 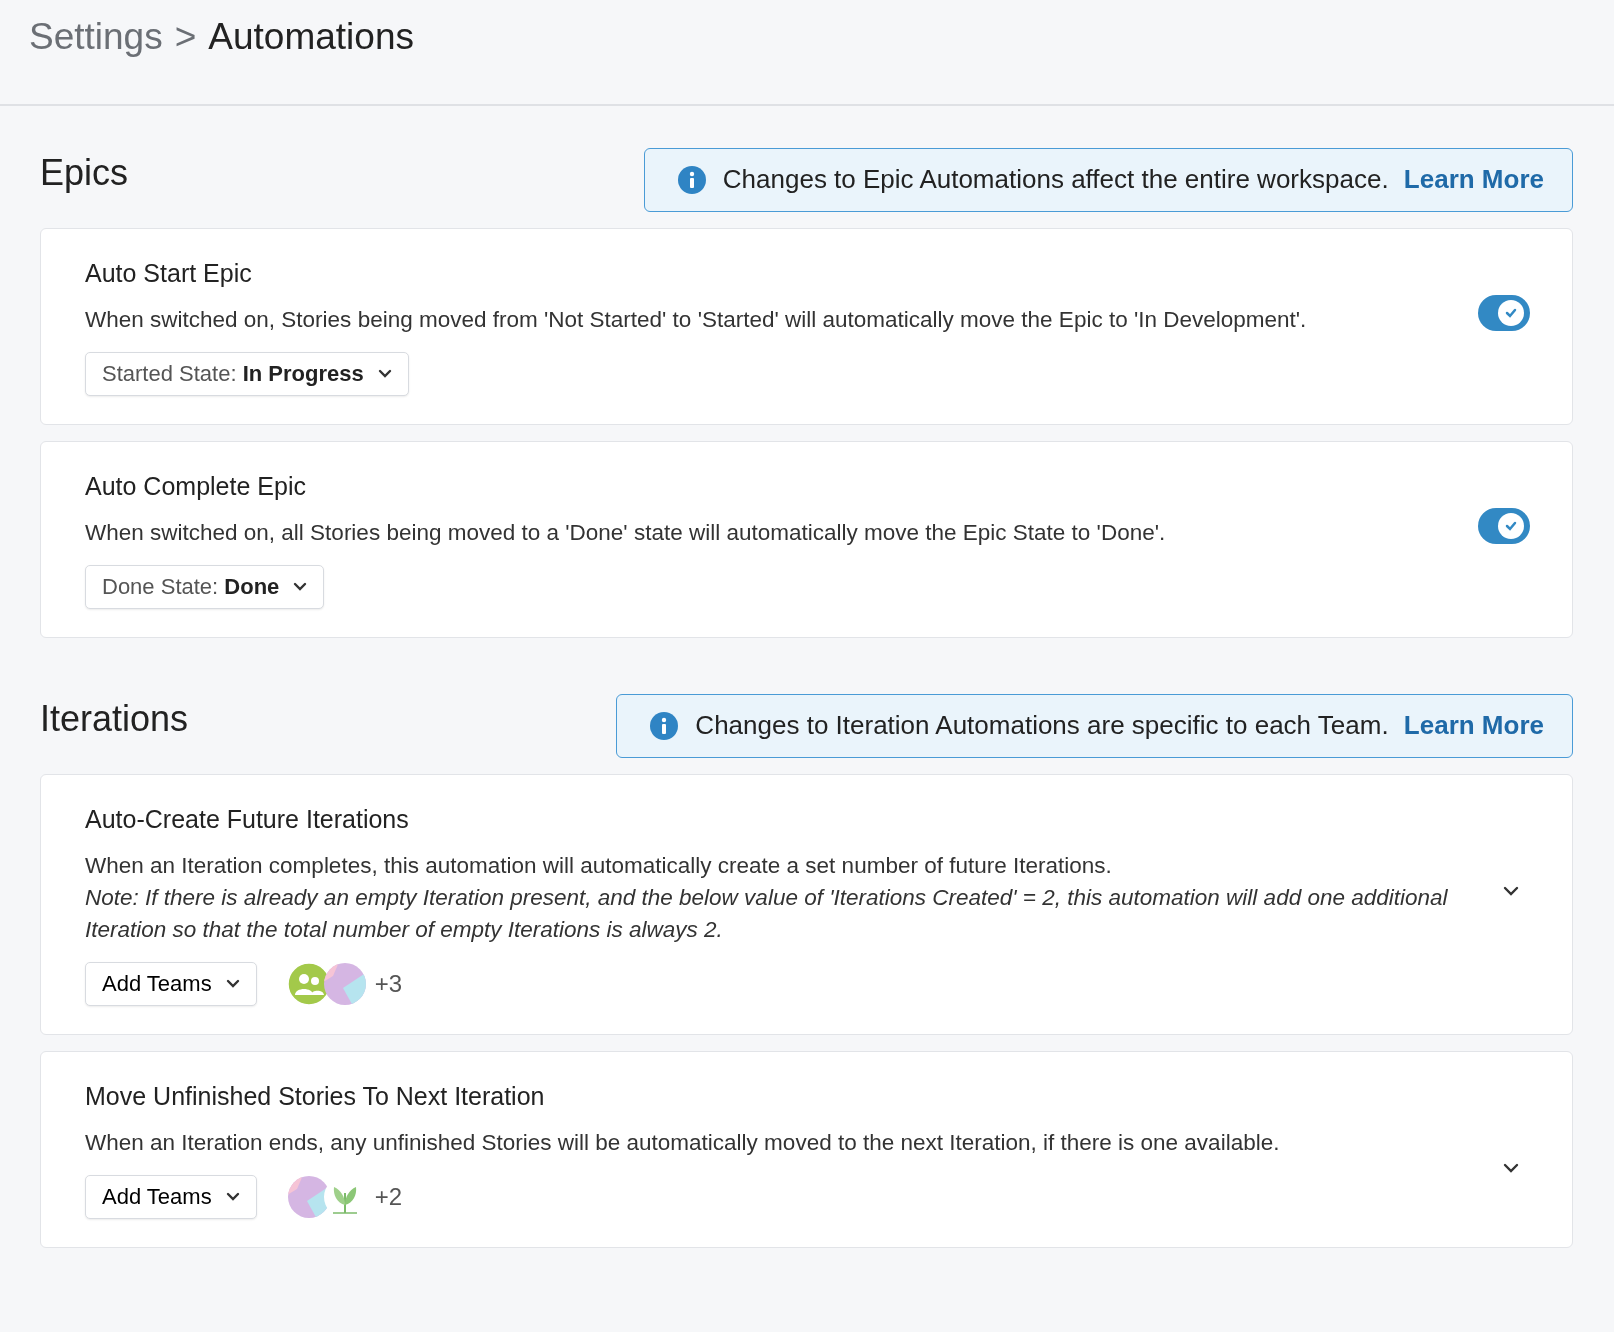 What do you see at coordinates (1119, 725) in the screenshot?
I see `info-text: Changes to Iteration Automations are specific to each Team. Learn More` at bounding box center [1119, 725].